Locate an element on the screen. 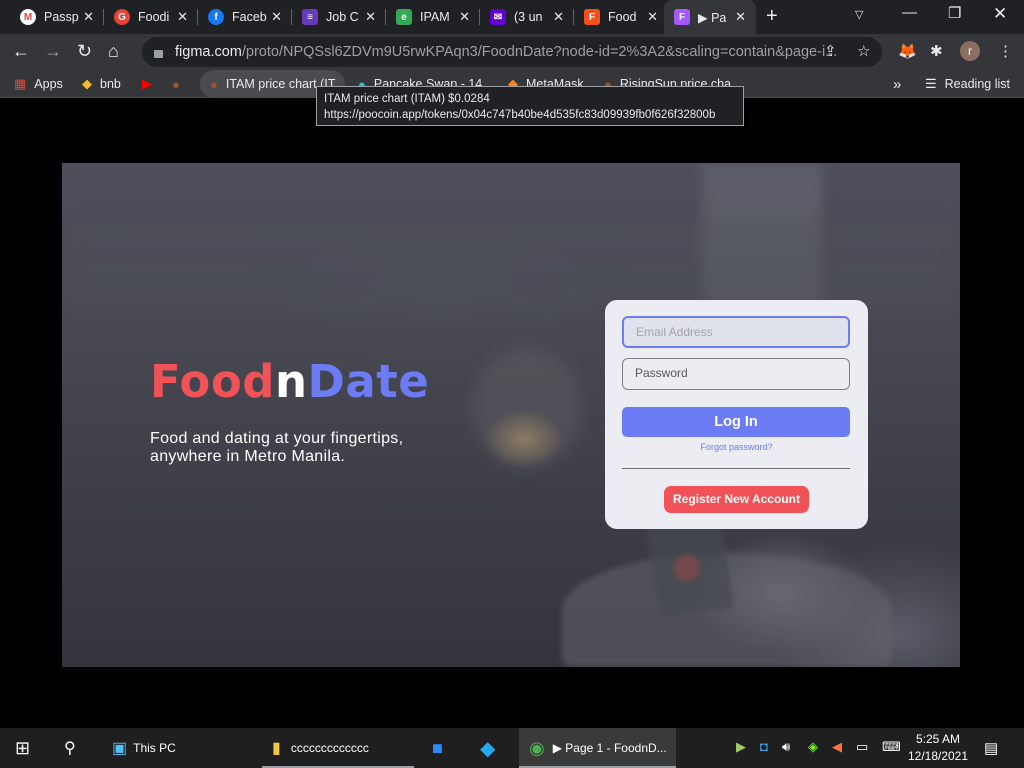 The image size is (1024, 768). divider is located at coordinates (736, 468).